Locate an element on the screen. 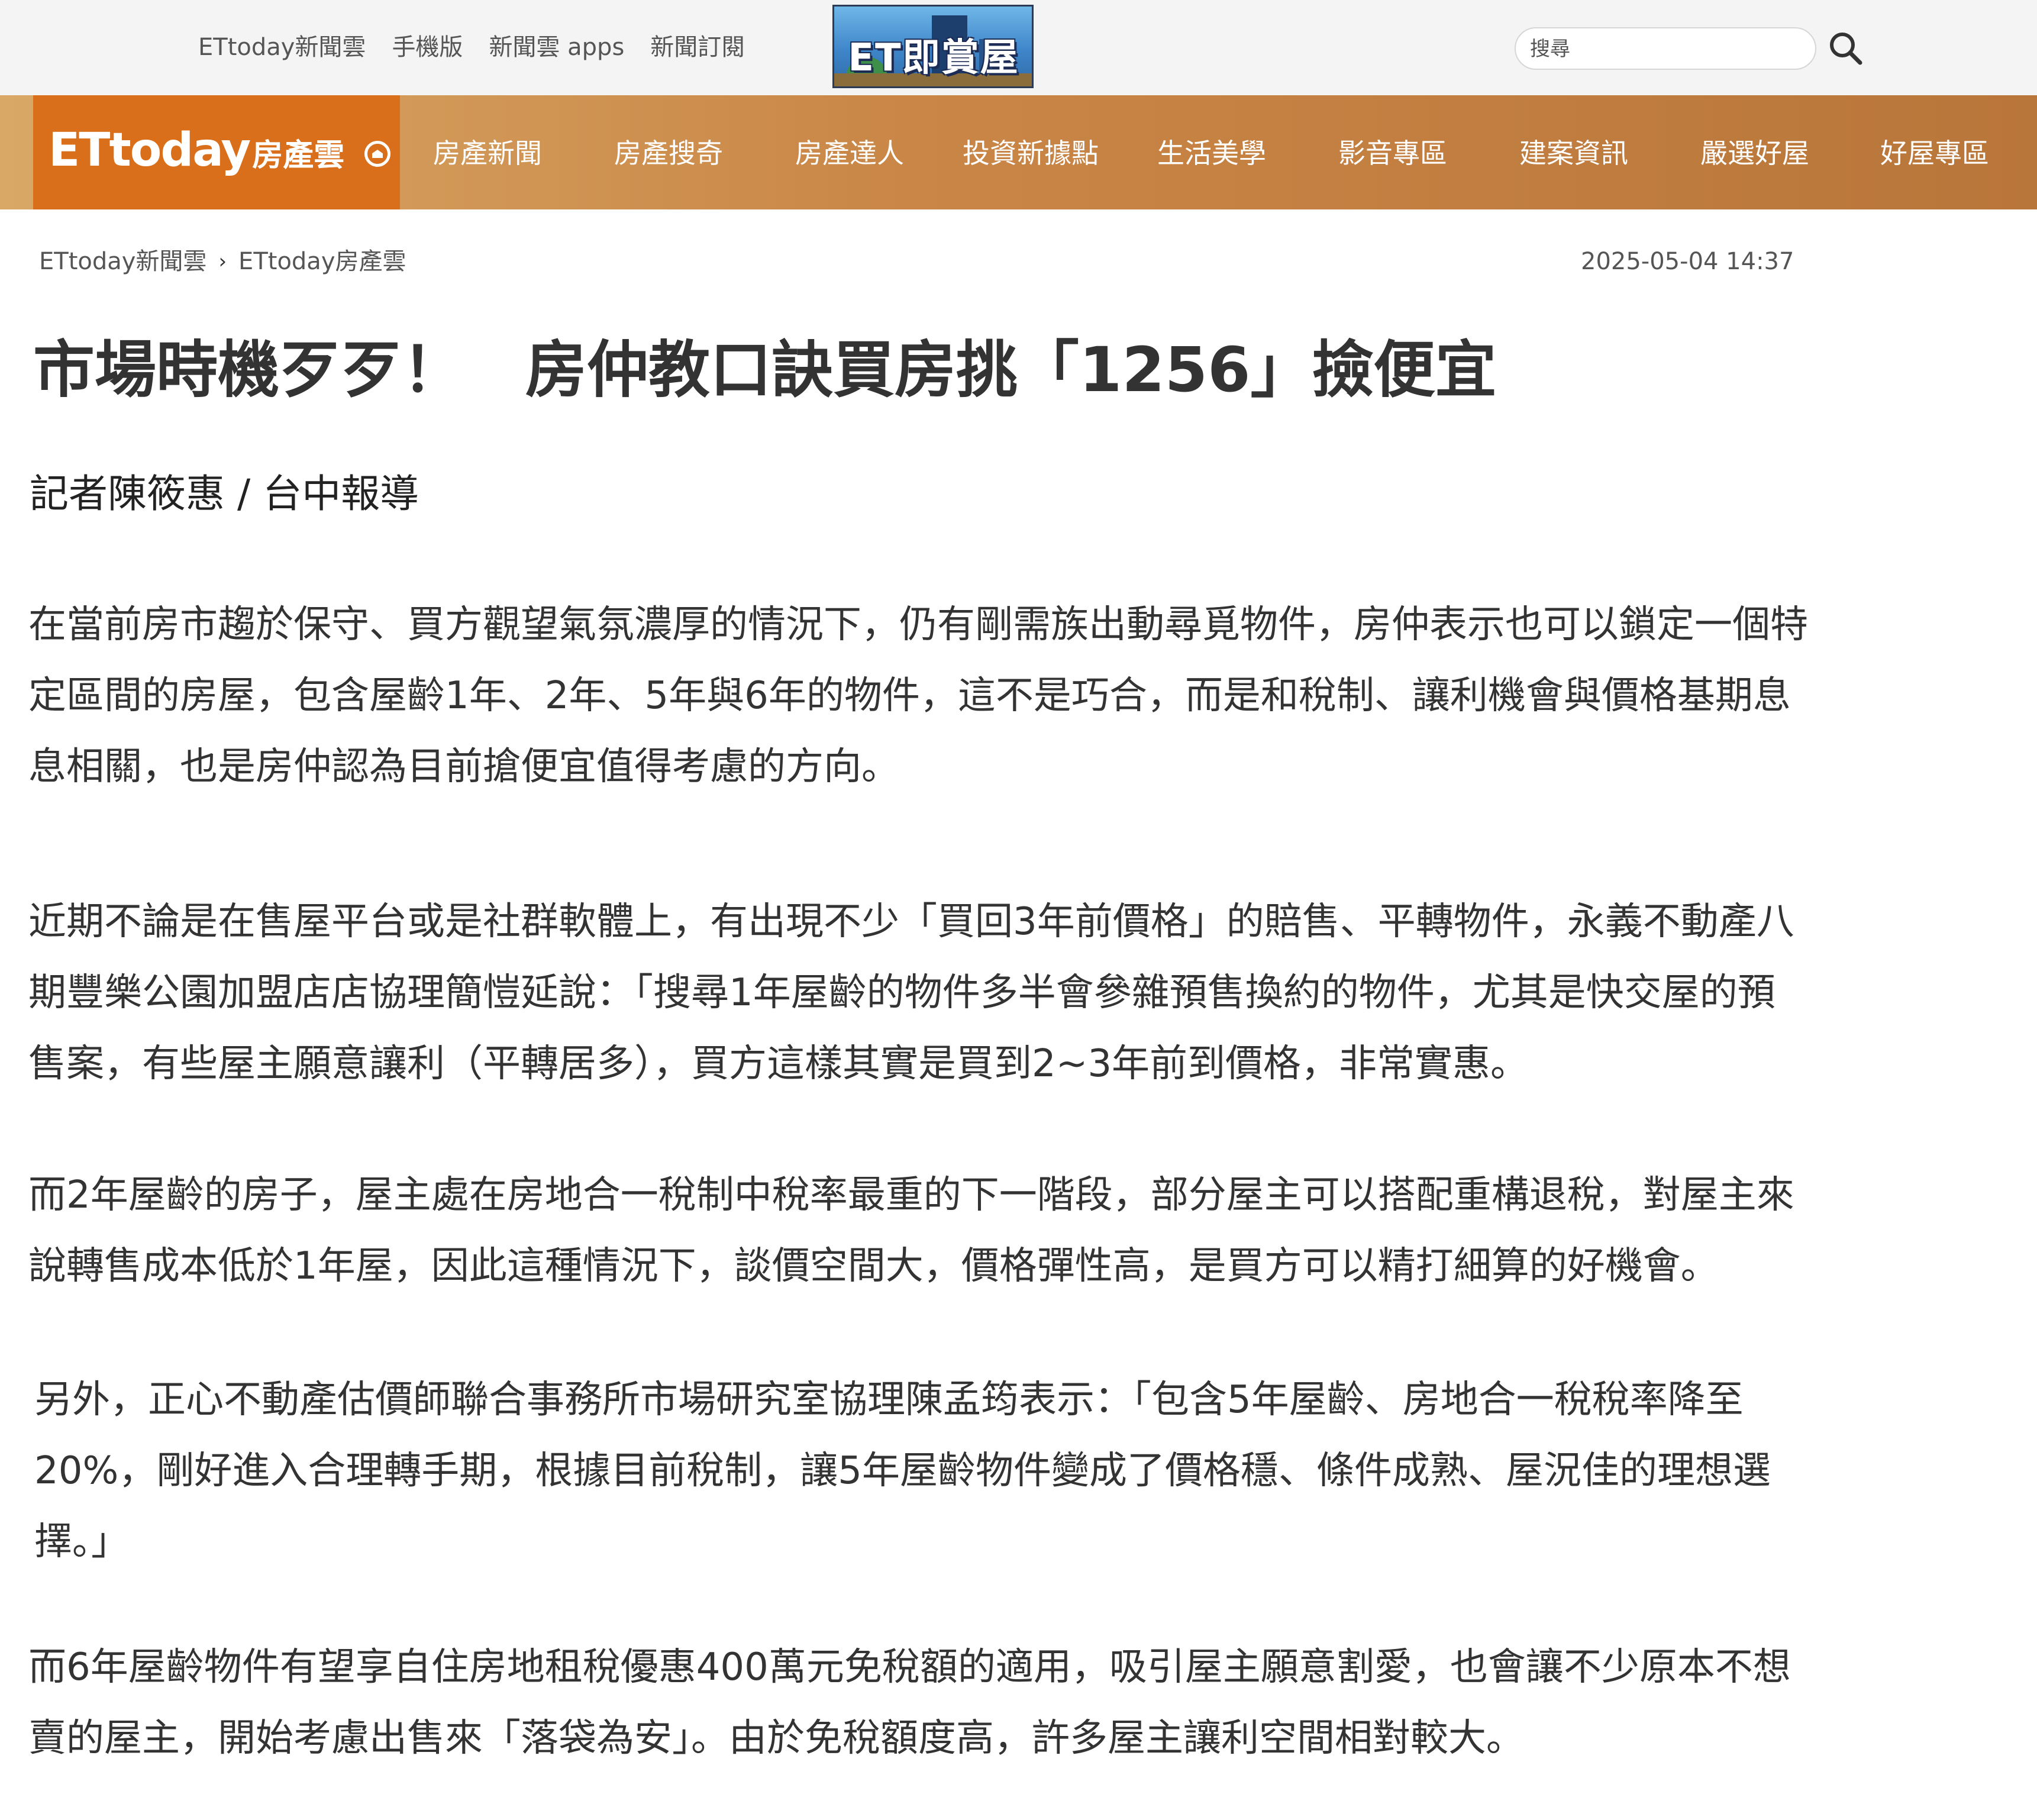 The height and width of the screenshot is (1820, 2037). breadcrumb-item-realestate: ETtoday房產雲 is located at coordinates (322, 262).